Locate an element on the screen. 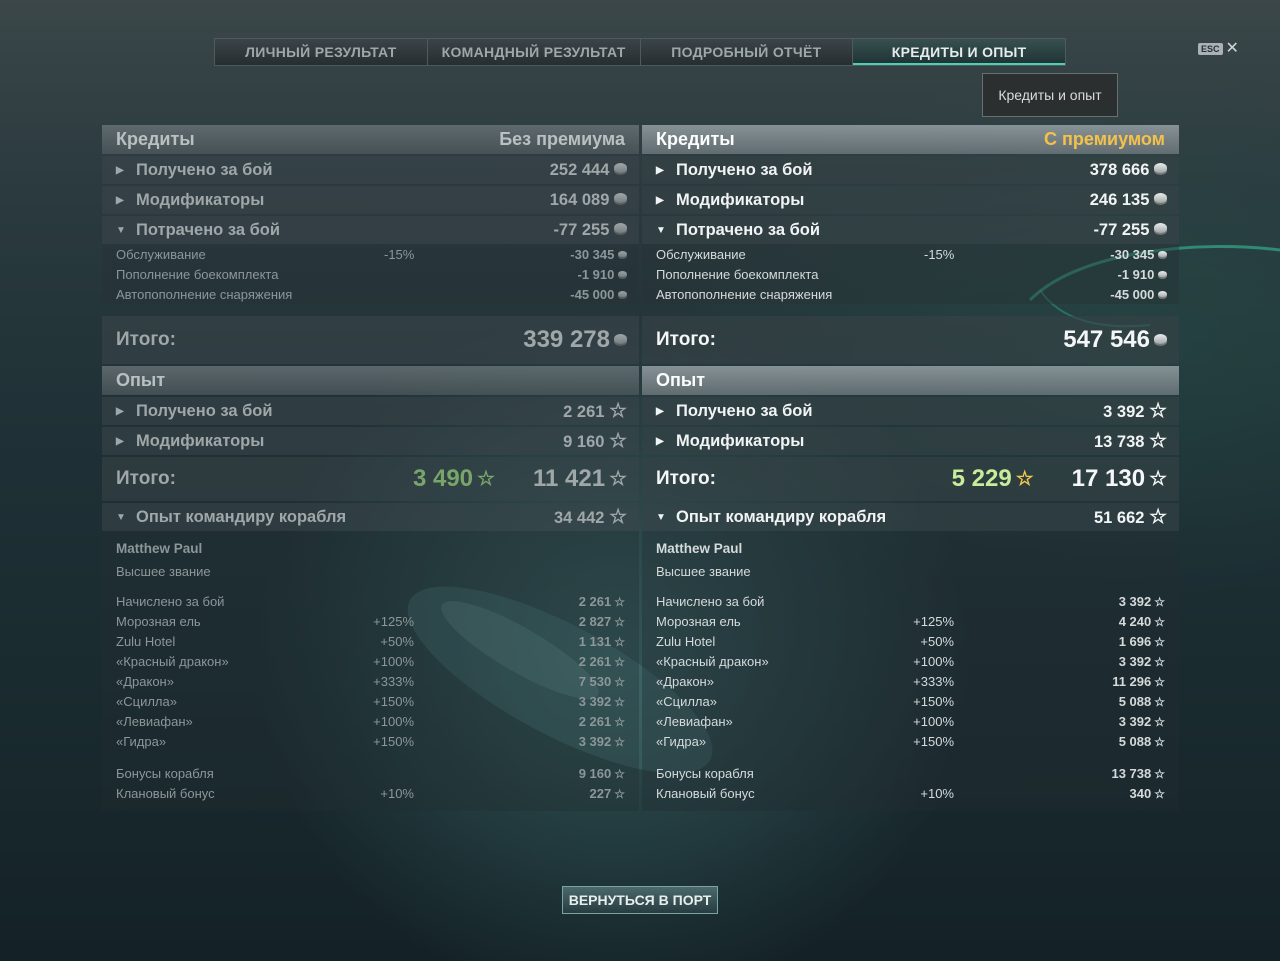 The height and width of the screenshot is (961, 1280). bonus-row: Морозная ель +125% 2 827 ☆ is located at coordinates (370, 621).